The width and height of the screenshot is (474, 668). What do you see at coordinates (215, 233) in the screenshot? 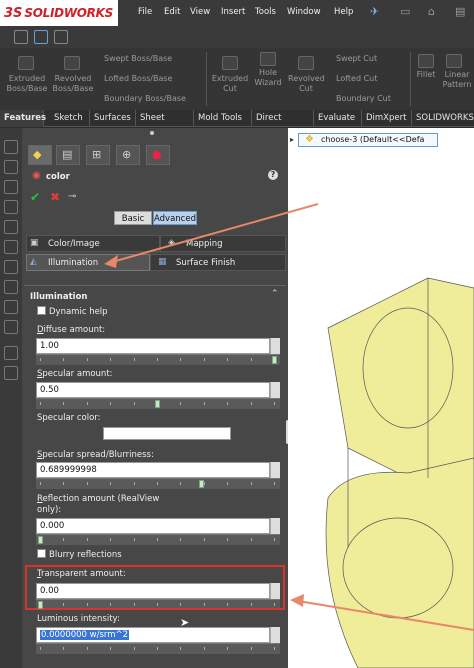
I see `arrow-to-illumination` at bounding box center [215, 233].